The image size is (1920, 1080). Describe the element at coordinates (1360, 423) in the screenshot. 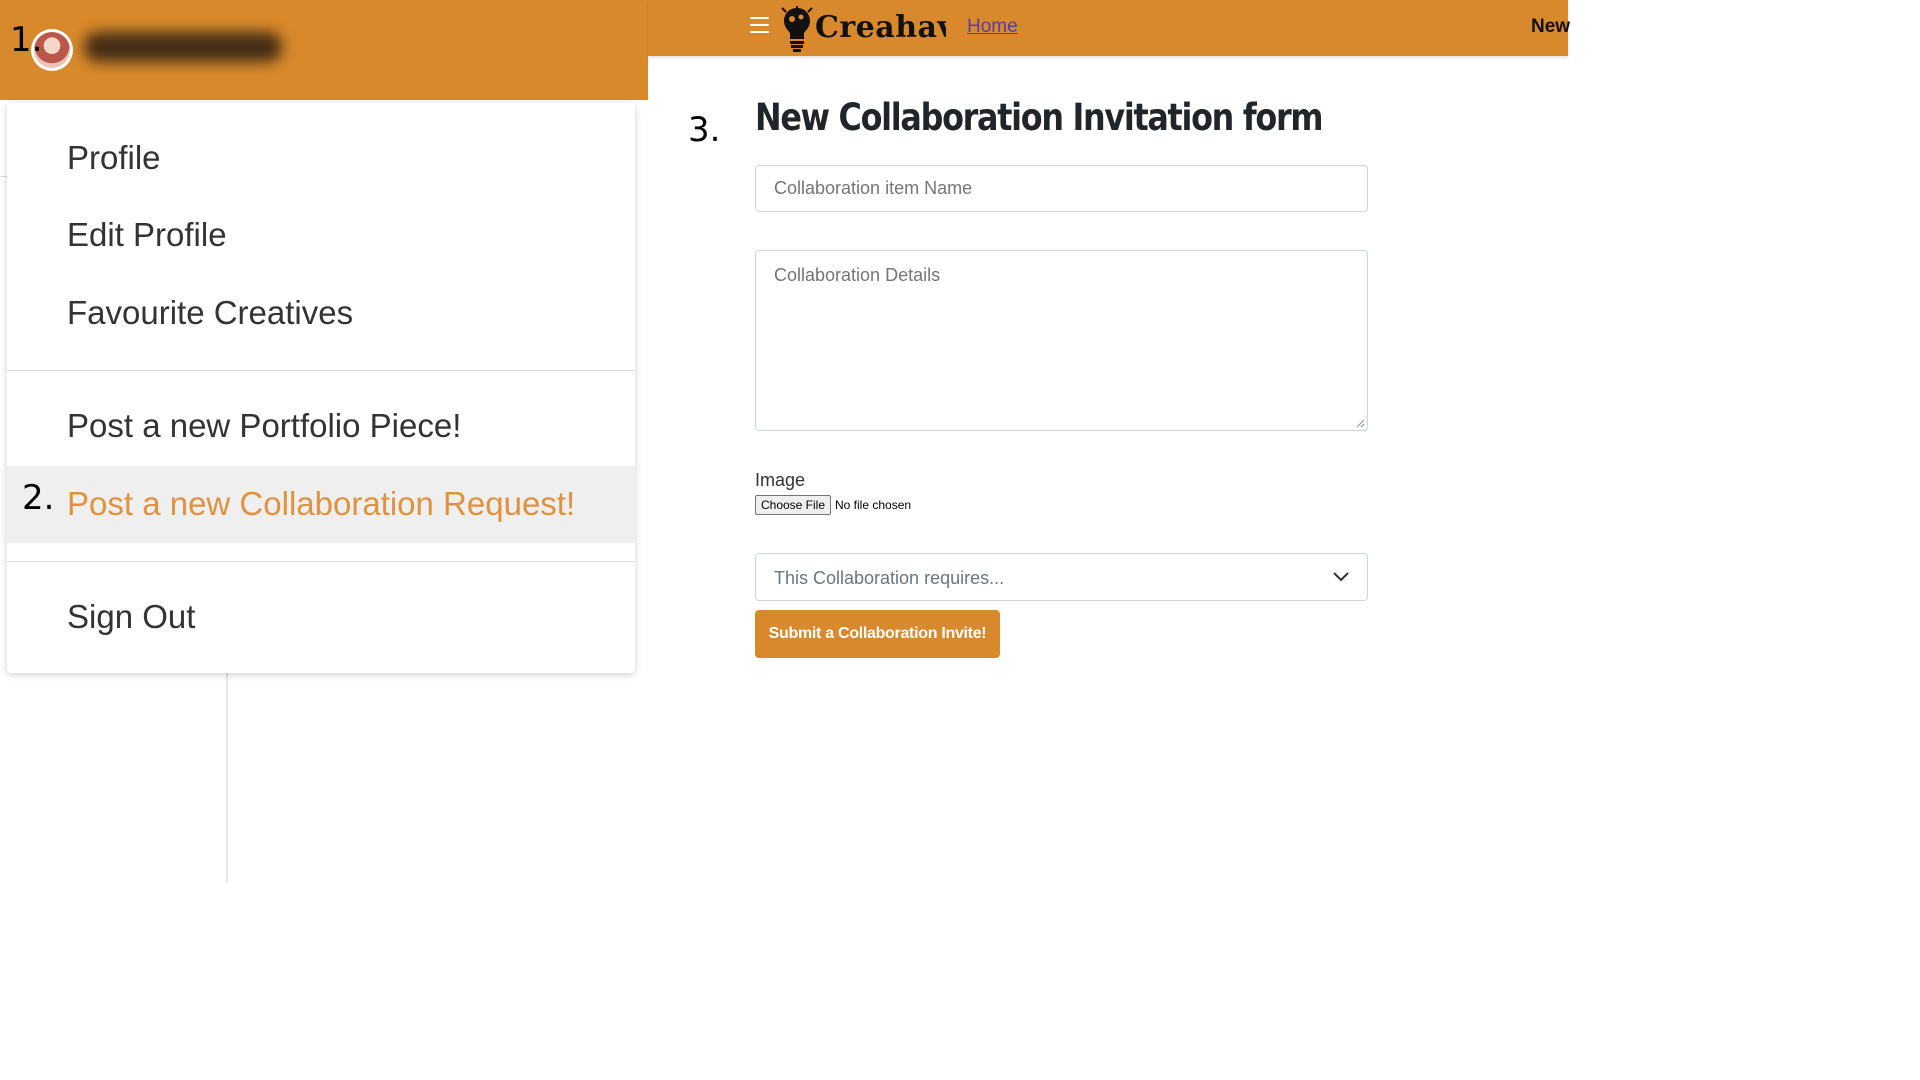

I see `resize-handle-icon` at that location.